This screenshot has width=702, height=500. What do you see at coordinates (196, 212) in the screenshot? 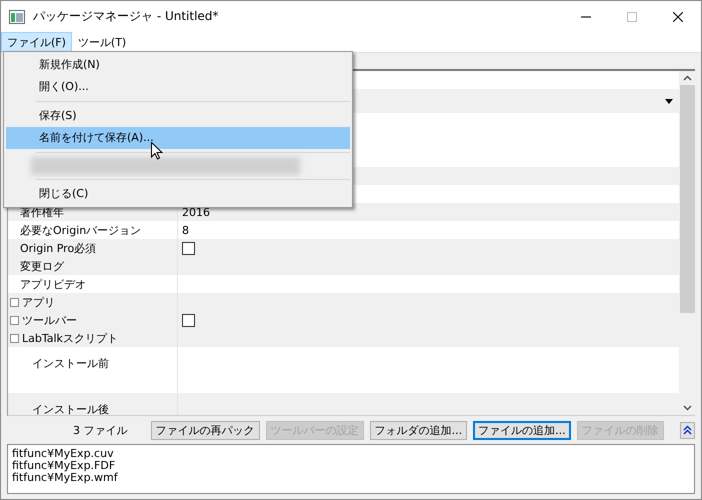
I see `property-value: 2016` at bounding box center [196, 212].